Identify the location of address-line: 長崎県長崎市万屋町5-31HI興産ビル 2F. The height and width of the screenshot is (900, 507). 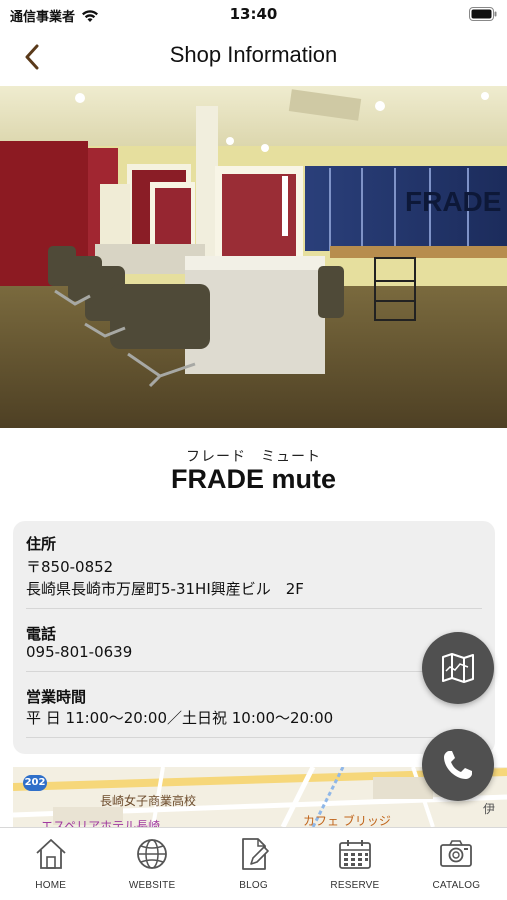
(165, 589).